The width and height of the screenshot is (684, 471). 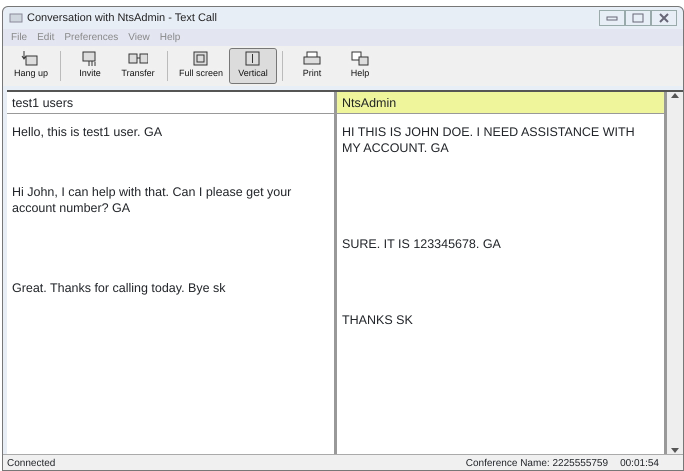 I want to click on close-icon, so click(x=664, y=18).